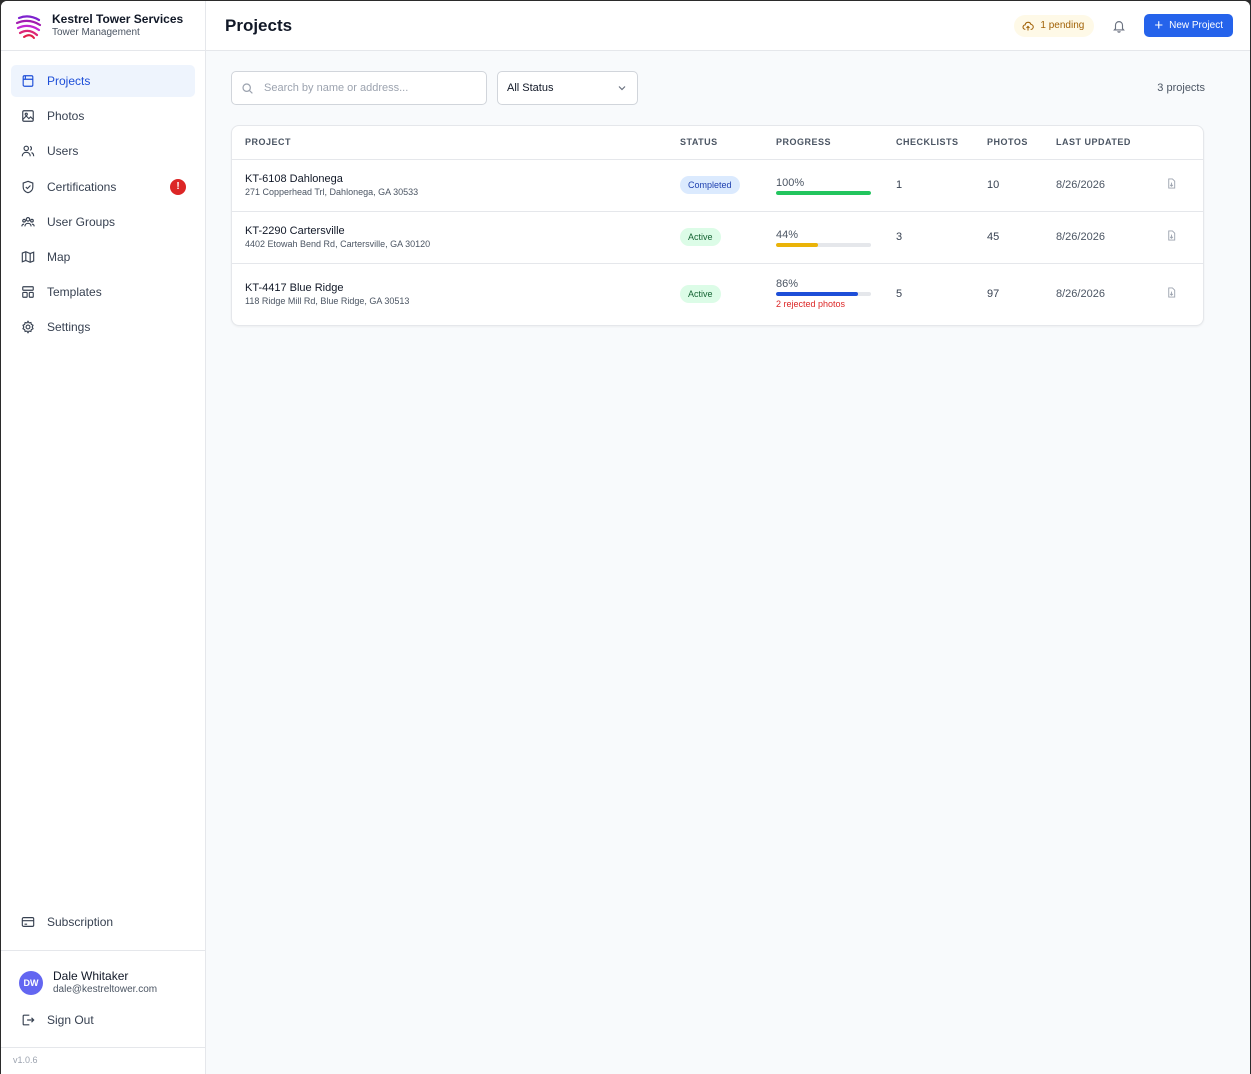 The width and height of the screenshot is (1251, 1074). Describe the element at coordinates (899, 294) in the screenshot. I see `checklists-cell: 5` at that location.